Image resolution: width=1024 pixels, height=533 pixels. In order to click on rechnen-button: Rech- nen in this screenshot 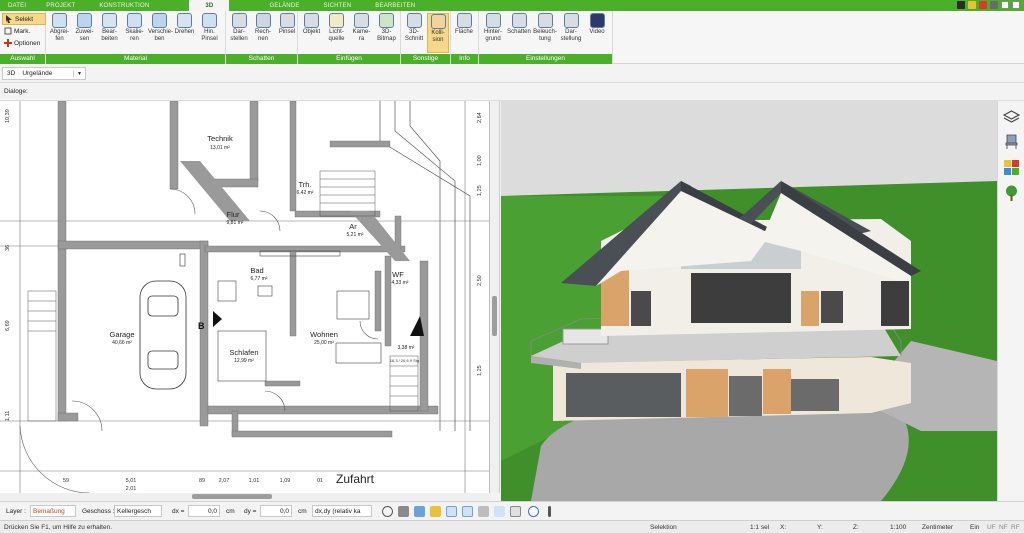, I will do `click(263, 33)`.